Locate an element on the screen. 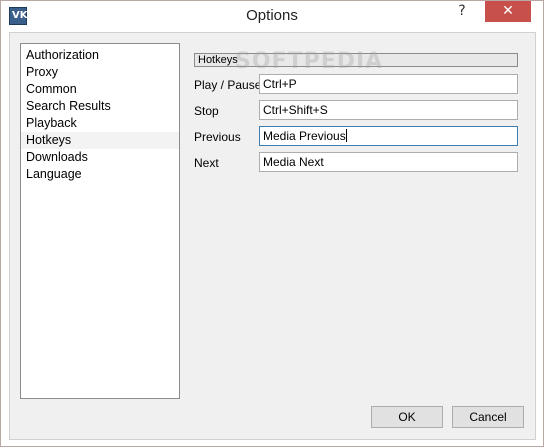 The width and height of the screenshot is (544, 447). nav-item-language: Language is located at coordinates (100, 174).